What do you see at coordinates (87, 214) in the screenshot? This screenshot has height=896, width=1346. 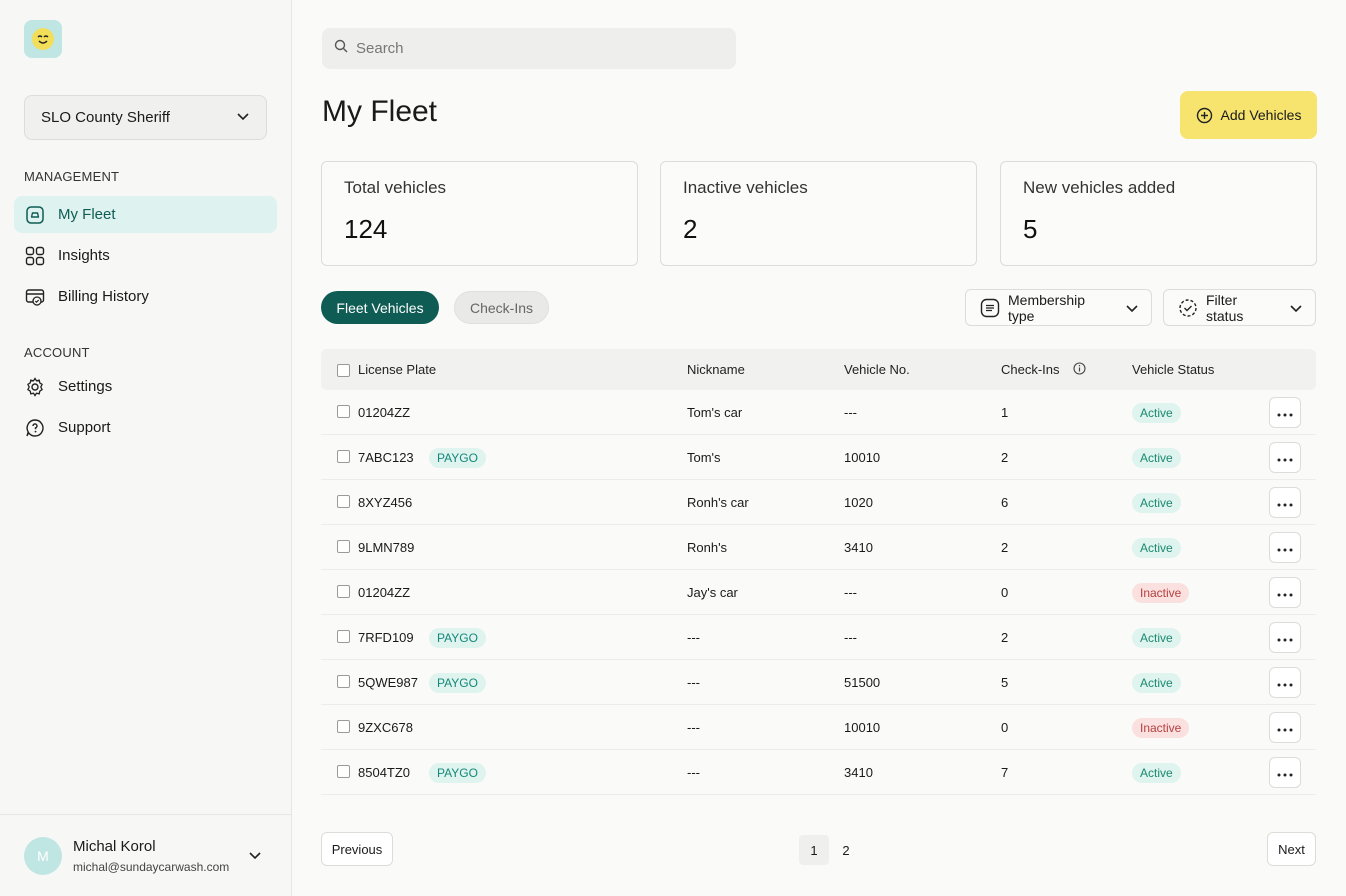 I see `sidebar-item-label: My Fleet` at bounding box center [87, 214].